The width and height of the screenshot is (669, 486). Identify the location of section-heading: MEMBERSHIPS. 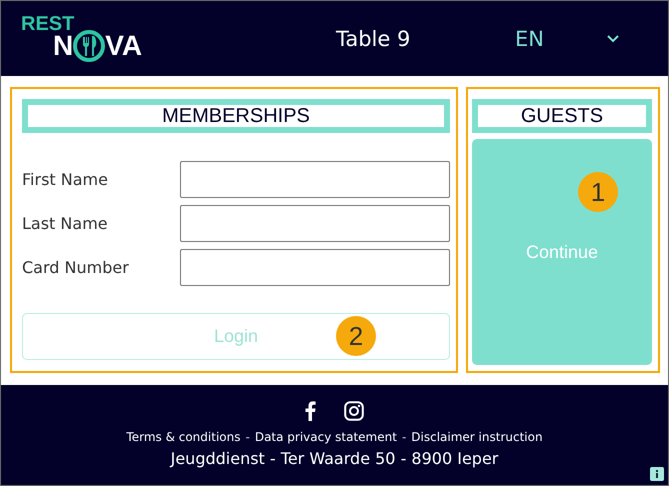
(236, 116).